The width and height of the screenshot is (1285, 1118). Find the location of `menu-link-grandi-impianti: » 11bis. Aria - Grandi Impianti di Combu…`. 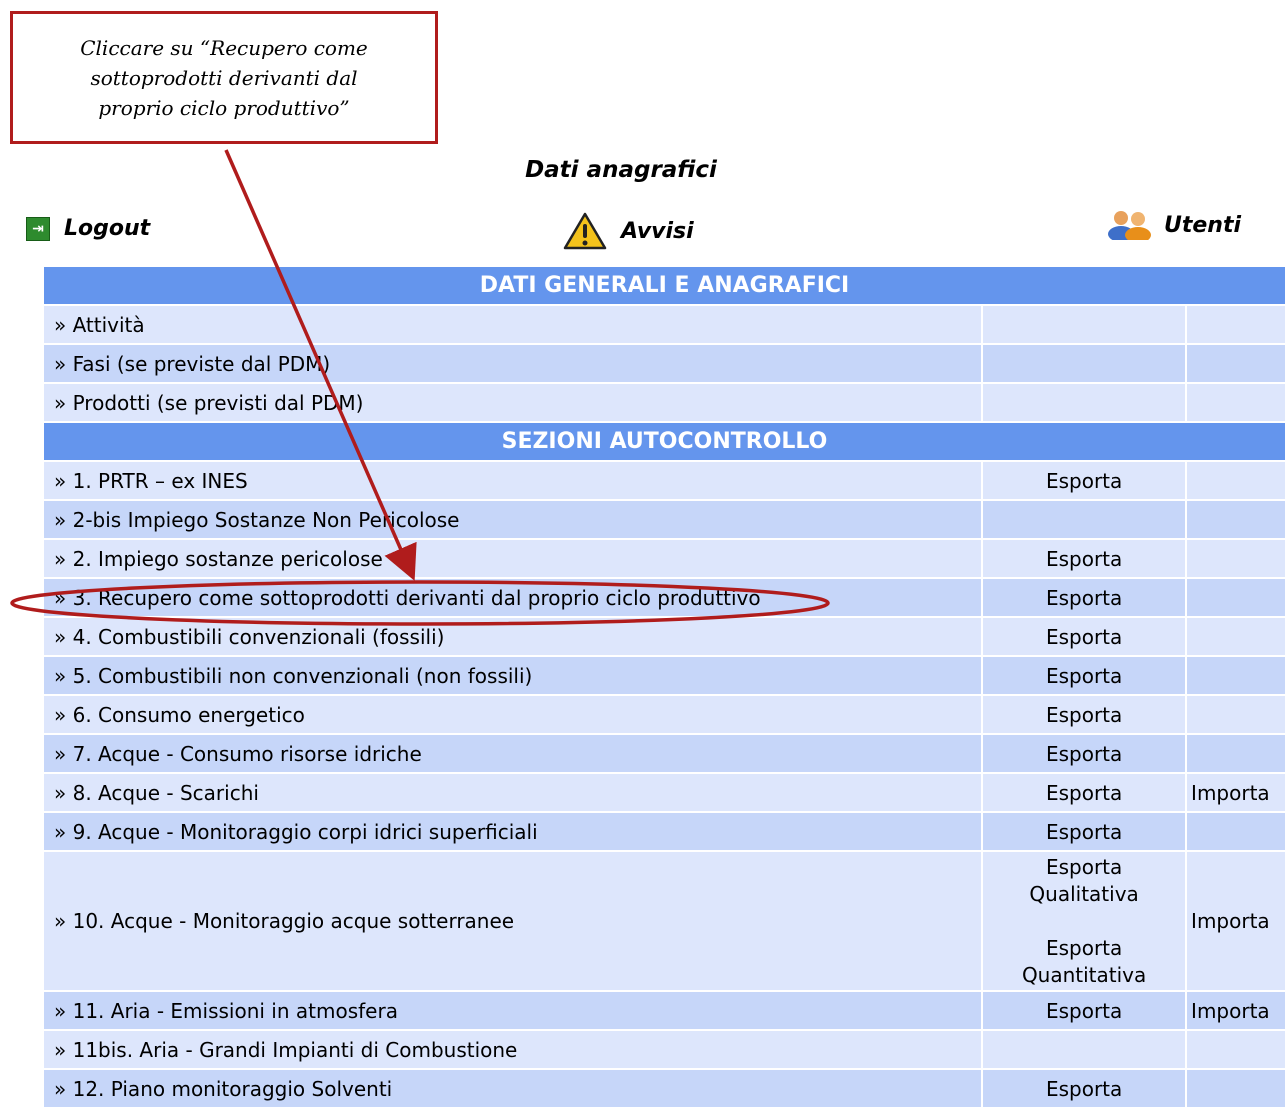

menu-link-grandi-impianti: » 11bis. Aria - Grandi Impianti di Combu… is located at coordinates (513, 1049).